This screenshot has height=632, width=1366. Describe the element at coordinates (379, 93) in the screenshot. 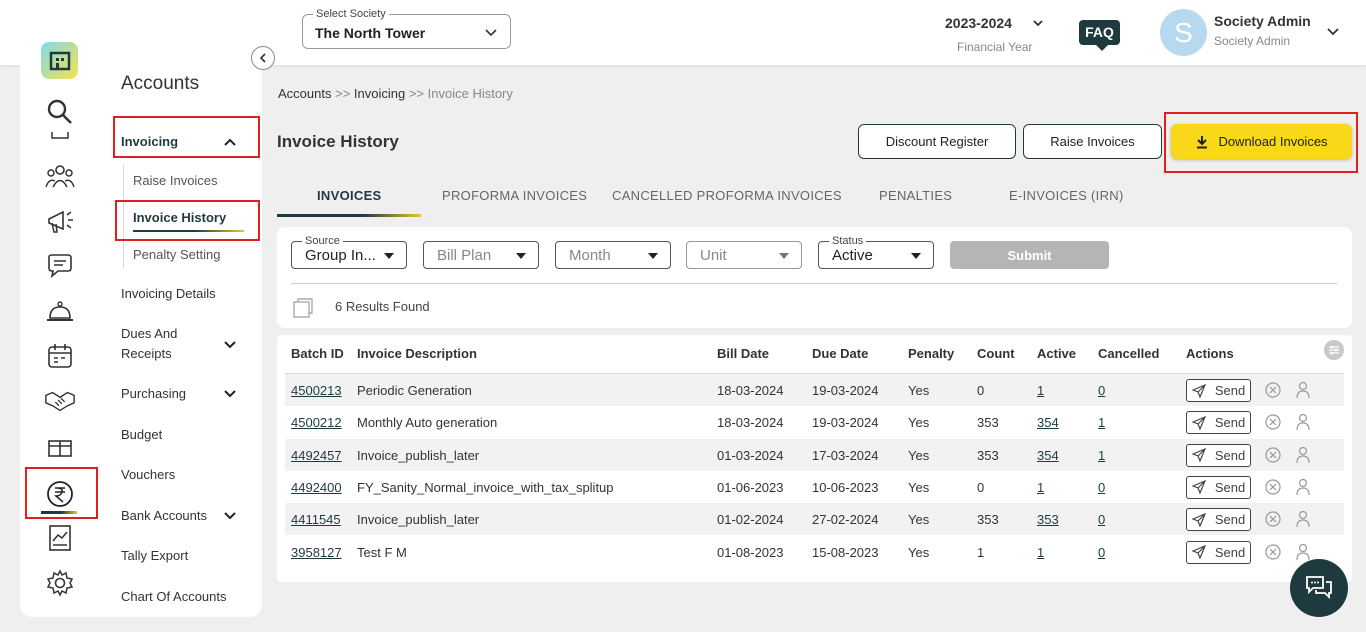

I see `breadcrumb-invoicing: Invoicing` at that location.